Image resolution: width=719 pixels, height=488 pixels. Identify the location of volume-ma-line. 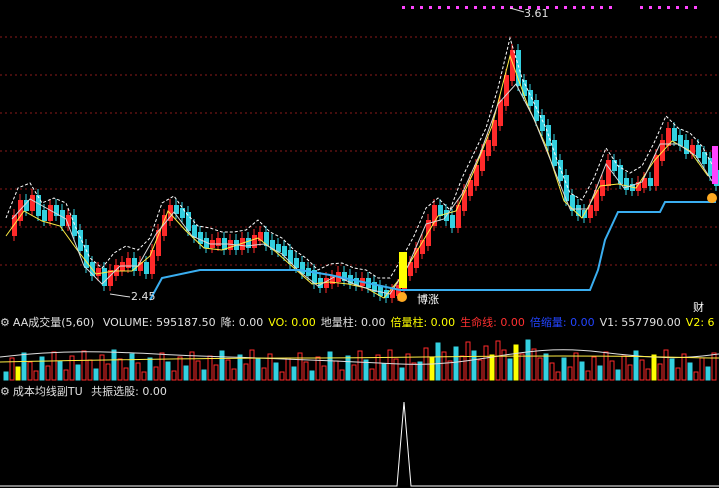
(359, 357).